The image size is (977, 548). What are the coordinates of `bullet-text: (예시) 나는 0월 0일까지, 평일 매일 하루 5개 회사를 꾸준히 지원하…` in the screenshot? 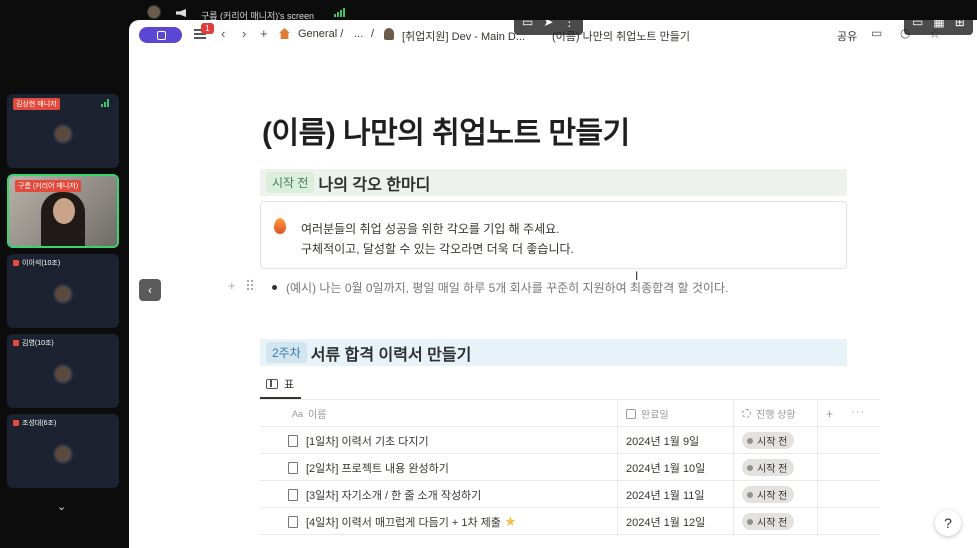 It's located at (507, 287).